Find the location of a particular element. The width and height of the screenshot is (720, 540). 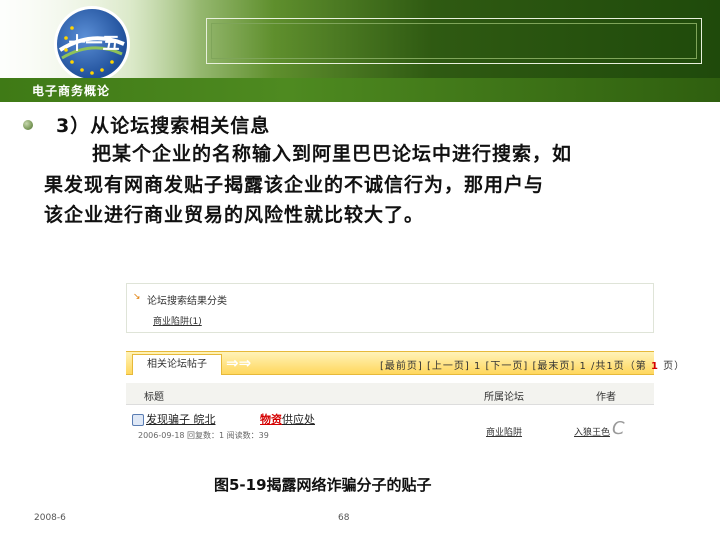

column-header-title: 标题 is located at coordinates (154, 397).